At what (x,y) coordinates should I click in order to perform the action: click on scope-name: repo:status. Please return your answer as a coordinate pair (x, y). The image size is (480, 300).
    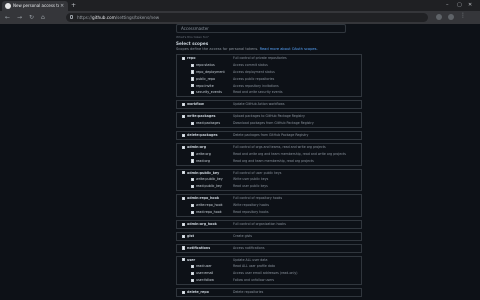
    Looking at the image, I should click on (205, 64).